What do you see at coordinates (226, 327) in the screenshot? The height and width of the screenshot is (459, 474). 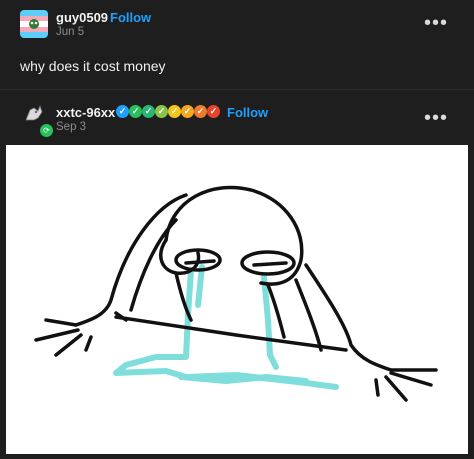 I see `tears` at bounding box center [226, 327].